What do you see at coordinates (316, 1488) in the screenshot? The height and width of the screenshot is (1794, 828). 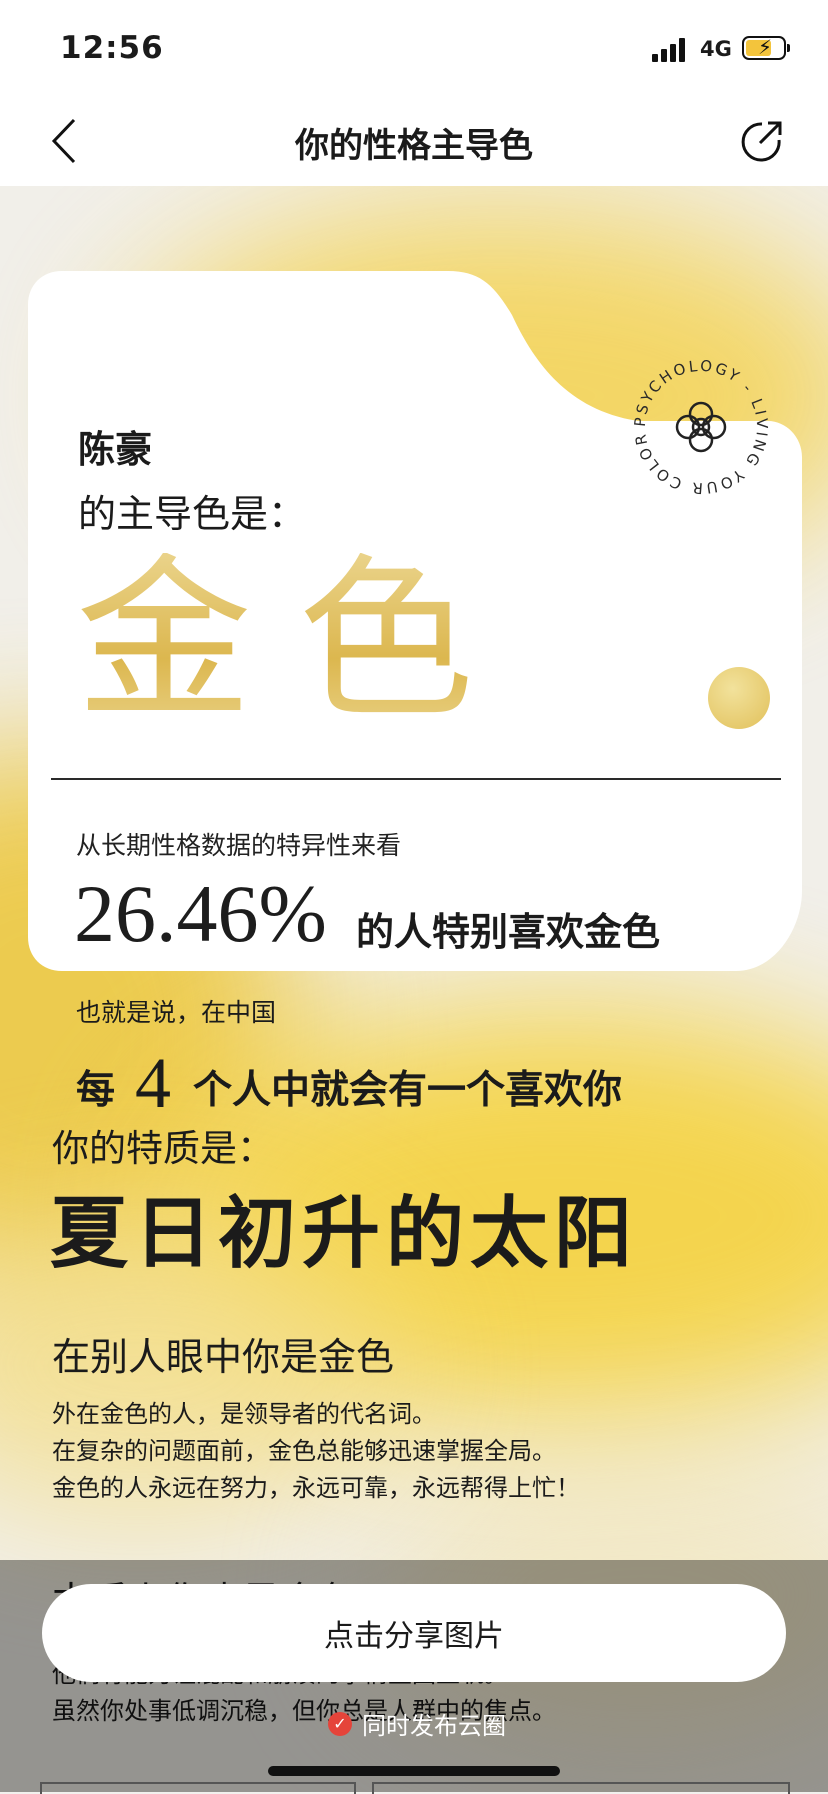 I see `body-line: 金色的人永远在努力，永远可靠，永远帮得上忙！` at bounding box center [316, 1488].